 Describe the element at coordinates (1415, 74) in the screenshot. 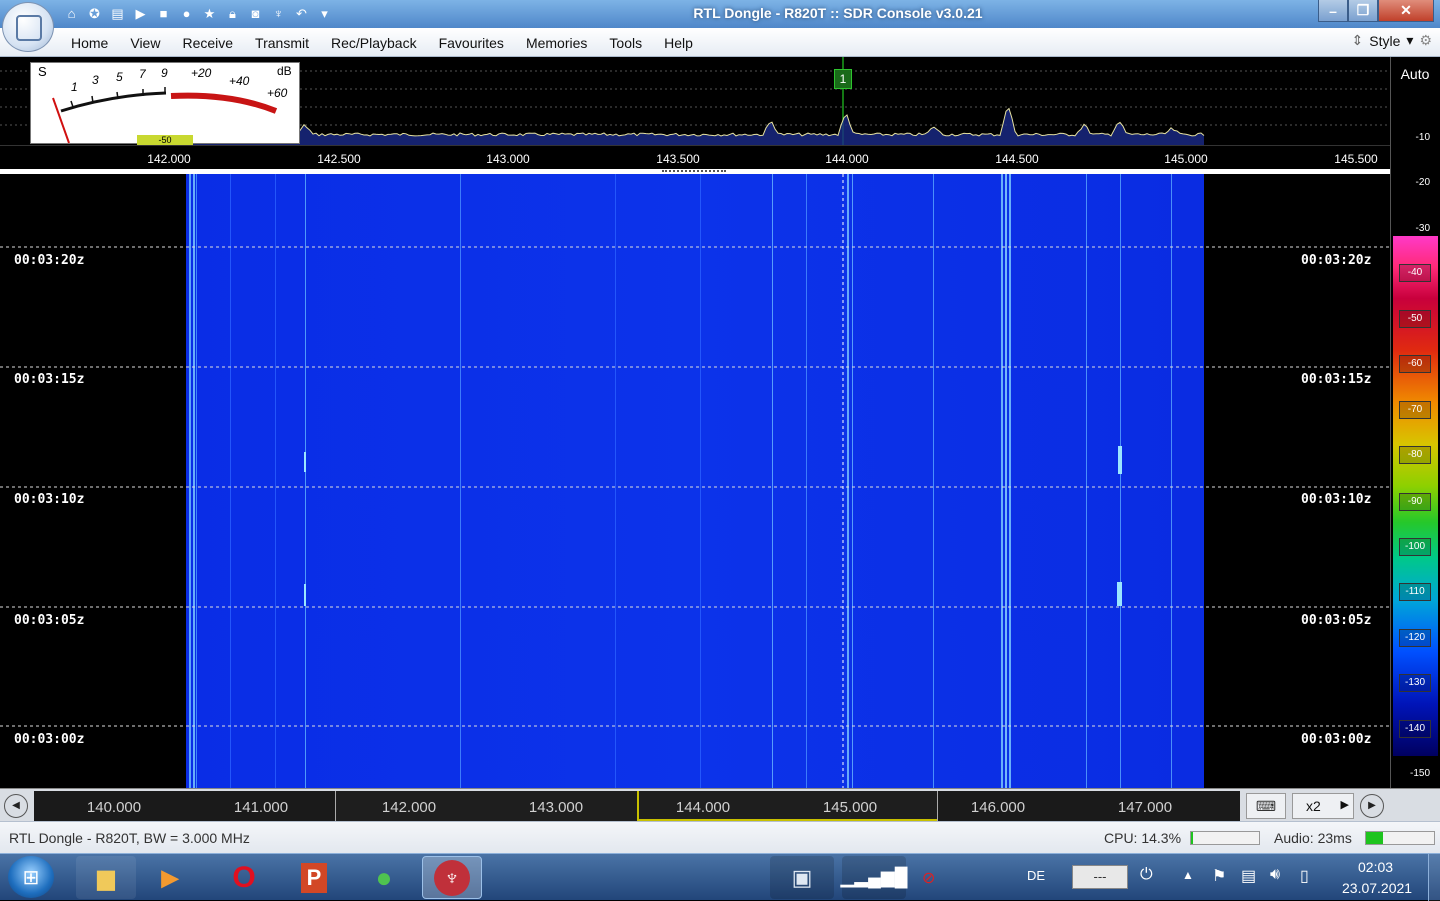

I see `auto-scale-button: Auto` at that location.